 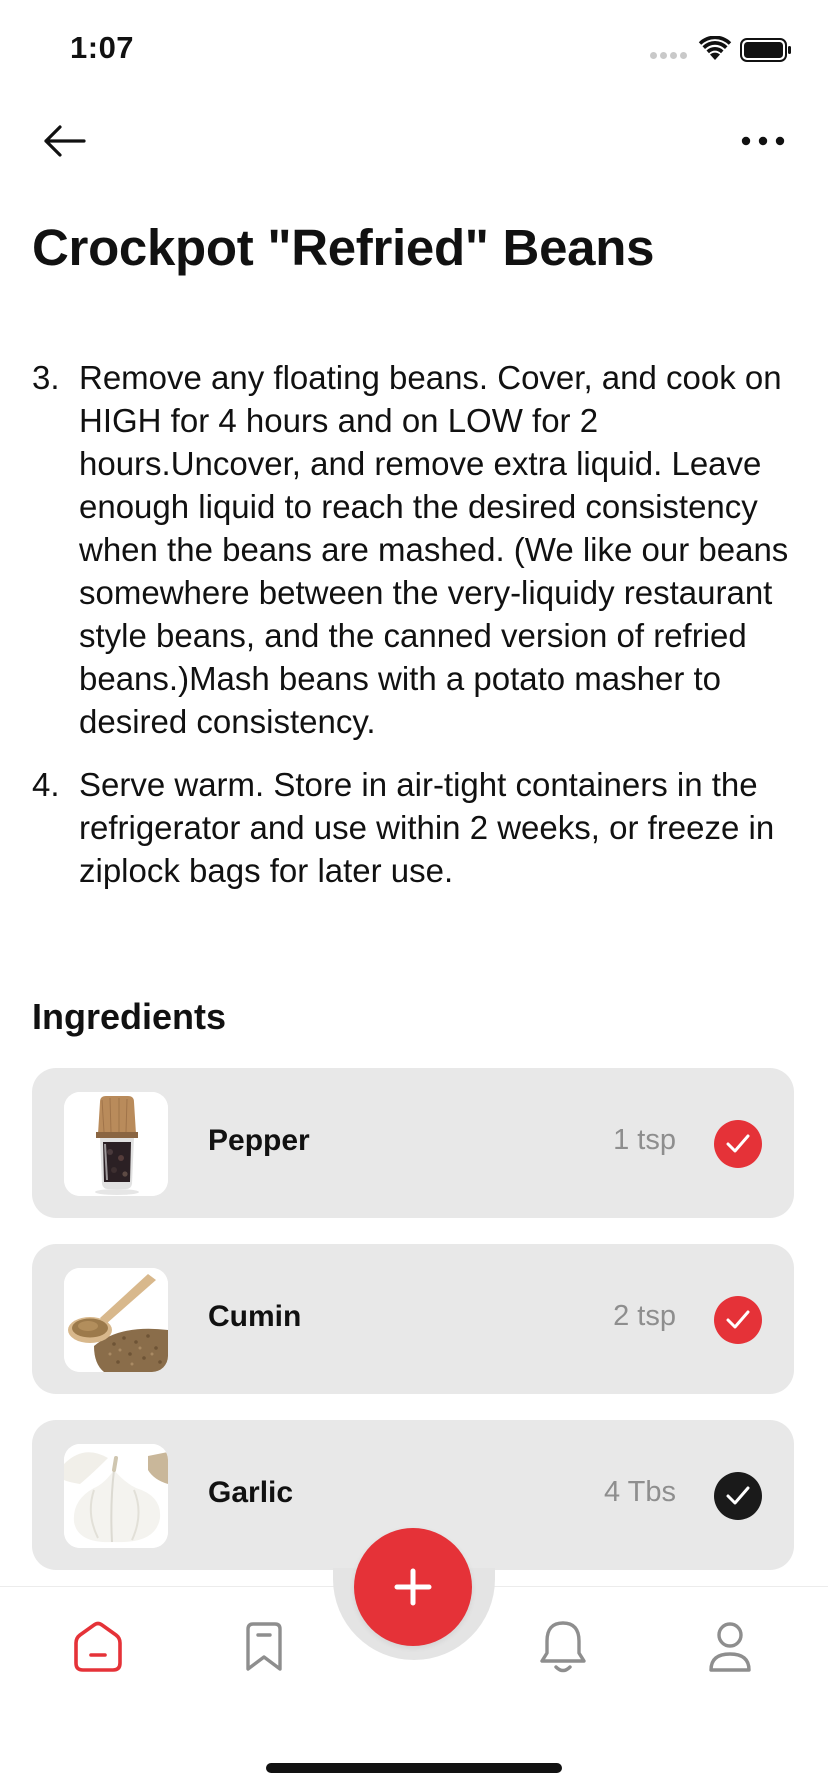 What do you see at coordinates (129, 1016) in the screenshot?
I see `ingredients-heading: Ingredients` at bounding box center [129, 1016].